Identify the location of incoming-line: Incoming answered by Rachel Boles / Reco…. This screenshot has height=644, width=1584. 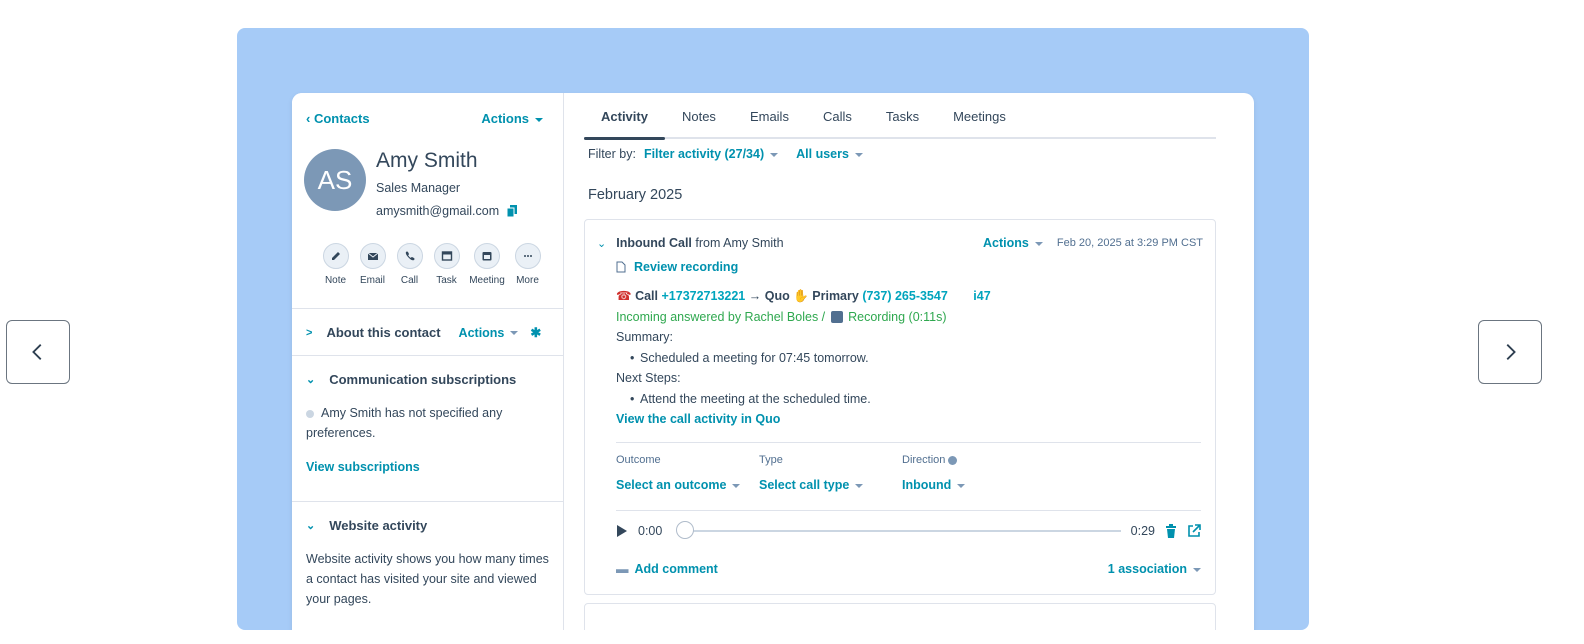
(906, 317).